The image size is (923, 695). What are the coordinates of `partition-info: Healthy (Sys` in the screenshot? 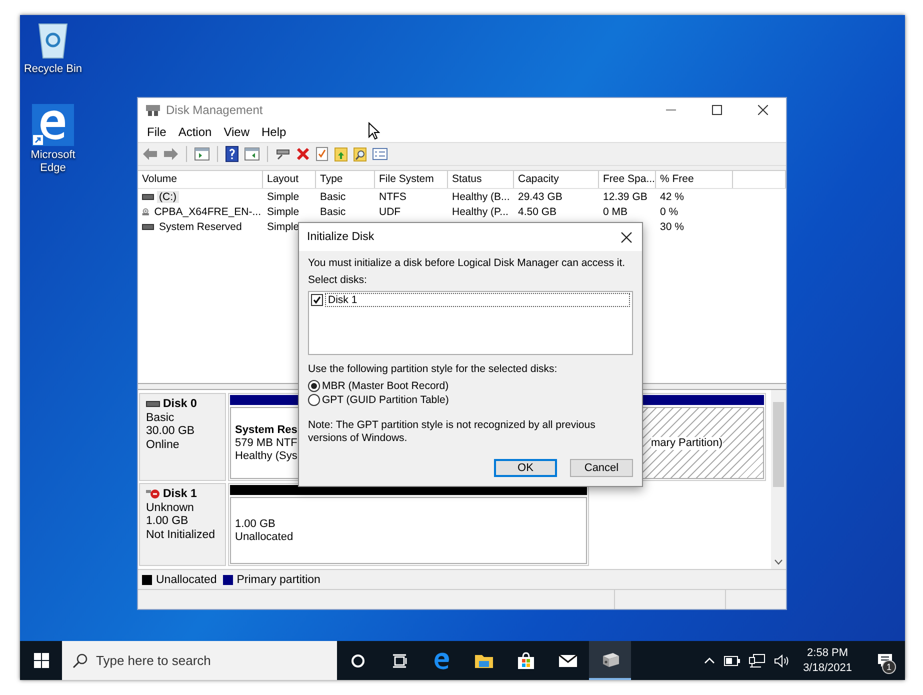 It's located at (266, 456).